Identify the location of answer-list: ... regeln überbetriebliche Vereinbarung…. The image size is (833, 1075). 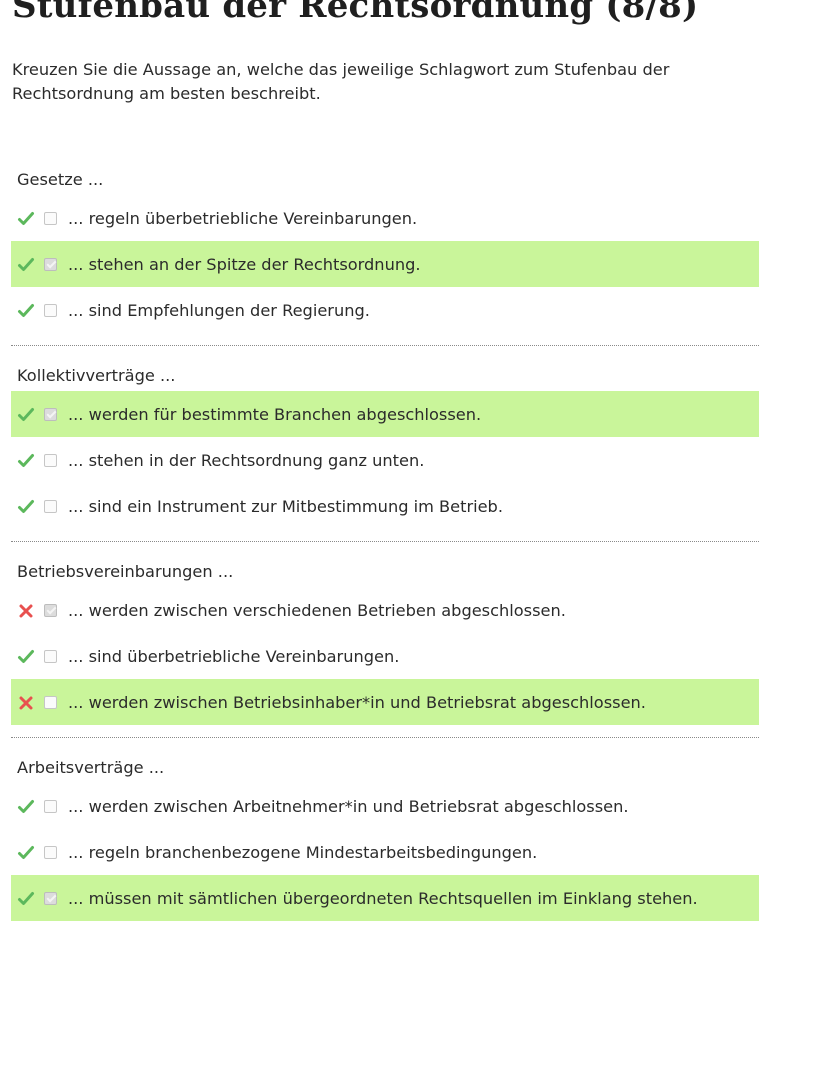
(385, 264).